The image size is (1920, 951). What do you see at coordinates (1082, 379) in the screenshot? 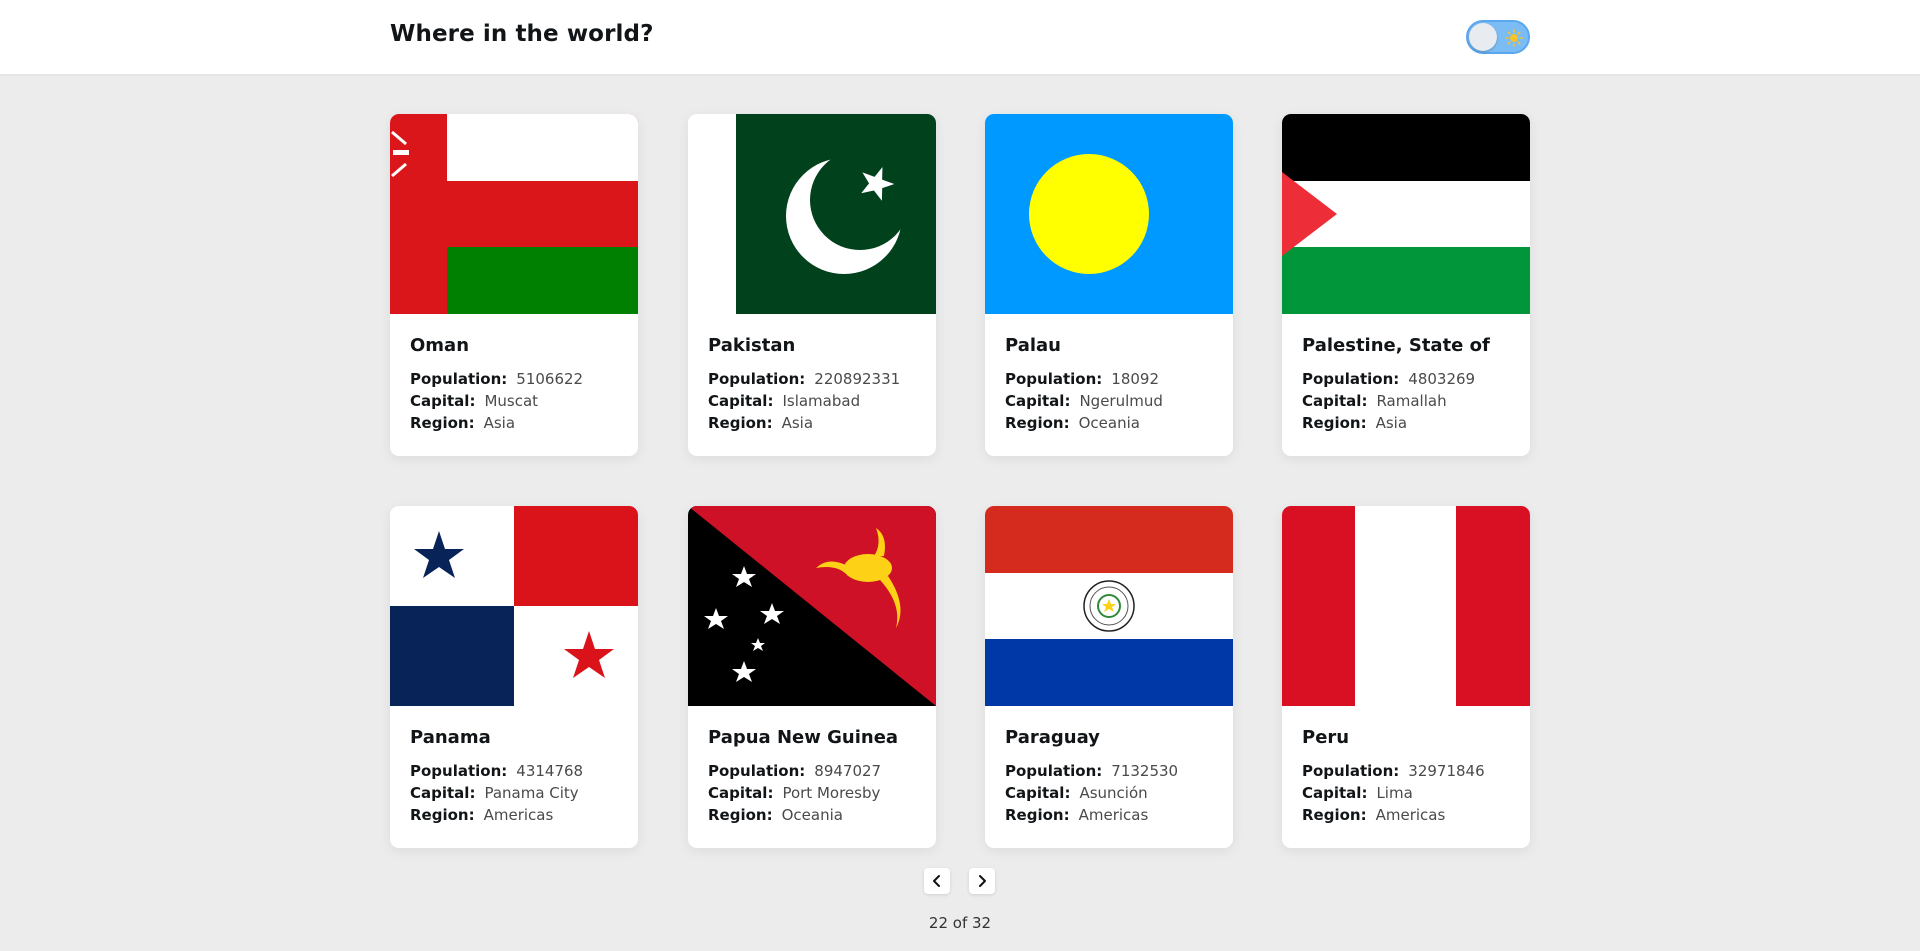
I see `population-row: Population: 18092` at bounding box center [1082, 379].